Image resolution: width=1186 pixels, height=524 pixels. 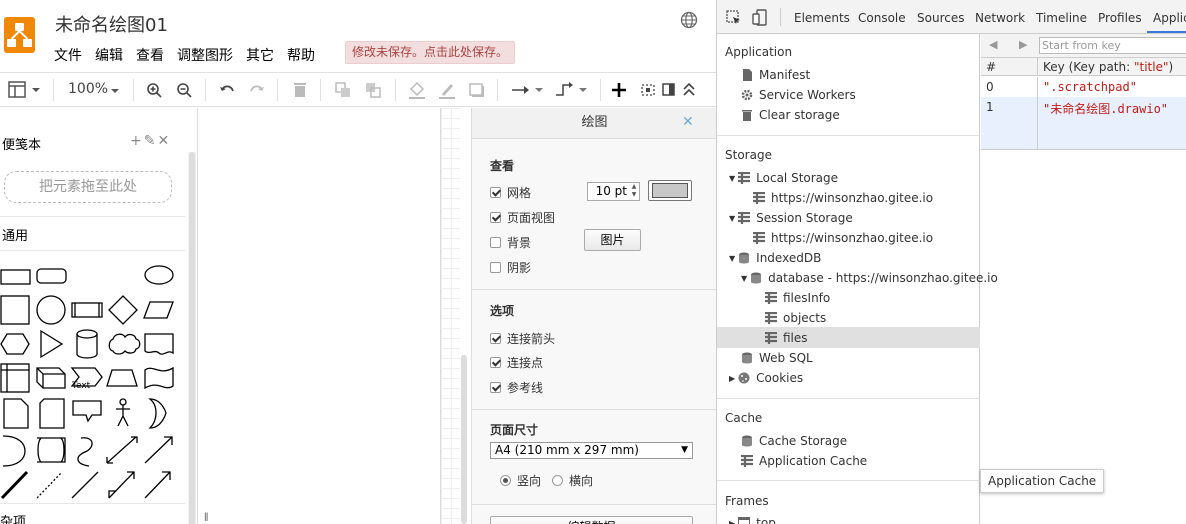 What do you see at coordinates (798, 95) in the screenshot?
I see `nav-service-workers: Service Workers` at bounding box center [798, 95].